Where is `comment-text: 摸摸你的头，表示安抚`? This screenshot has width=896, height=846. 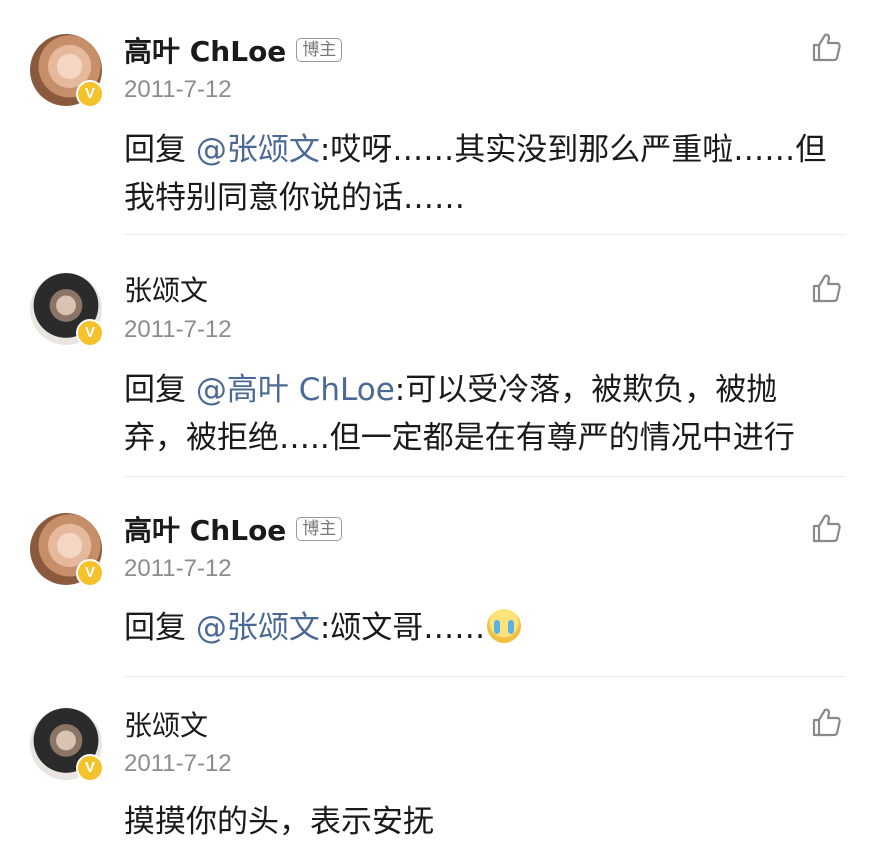 comment-text: 摸摸你的头，表示安抚 is located at coordinates (484, 822).